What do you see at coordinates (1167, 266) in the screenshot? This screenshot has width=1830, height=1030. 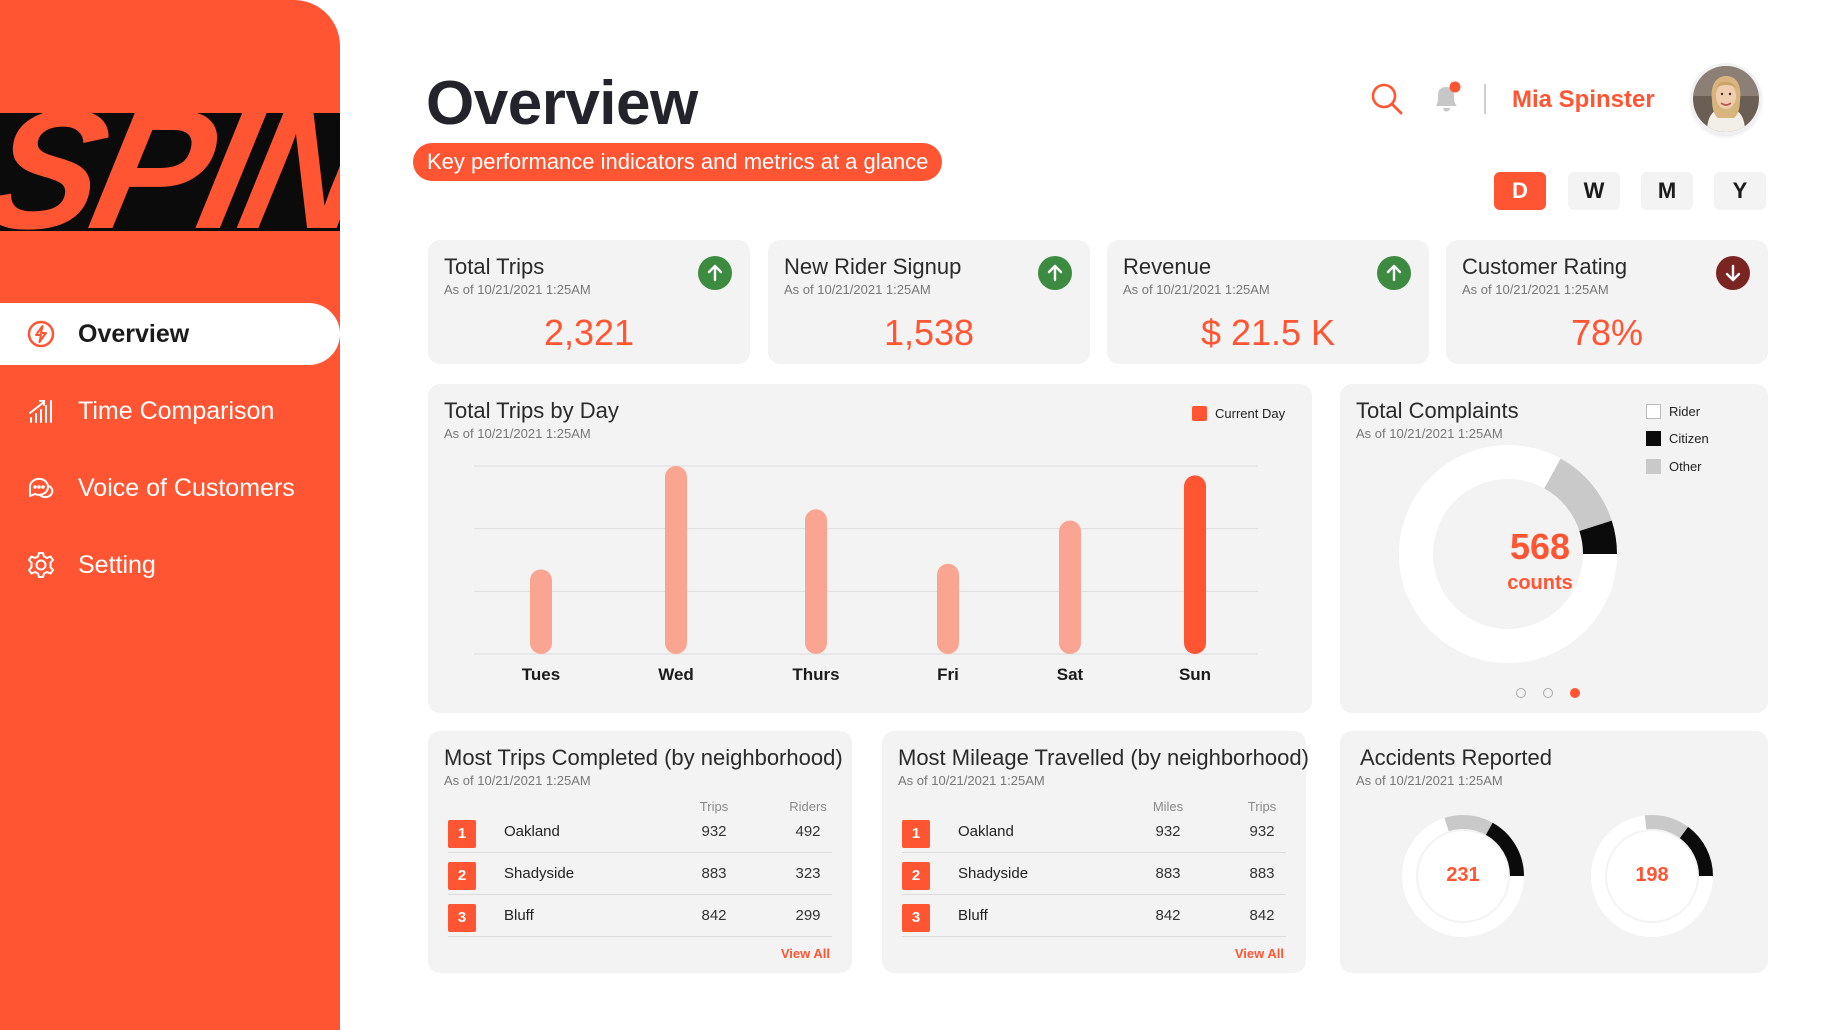 I see `kpi-title: Revenue` at bounding box center [1167, 266].